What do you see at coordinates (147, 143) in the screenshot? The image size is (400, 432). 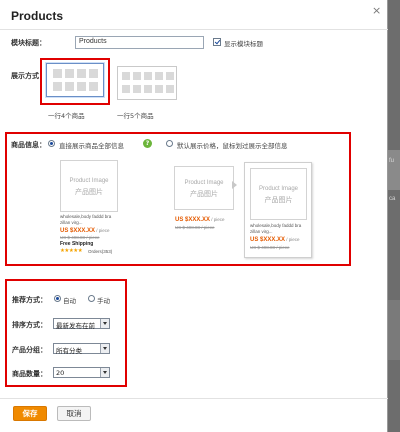 I see `help-icon: ?` at bounding box center [147, 143].